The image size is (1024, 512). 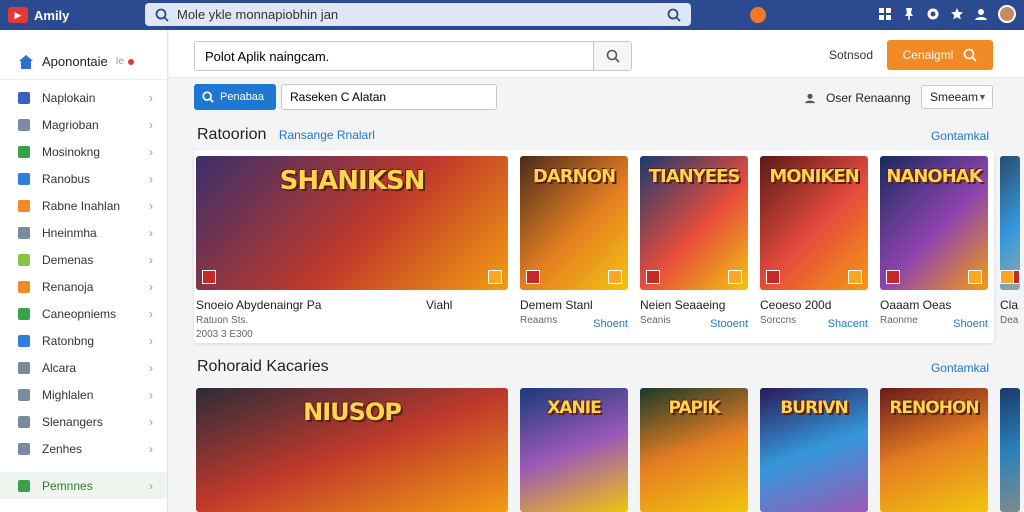 I want to click on sidebar-item-label: Mighlalen, so click(x=68, y=394).